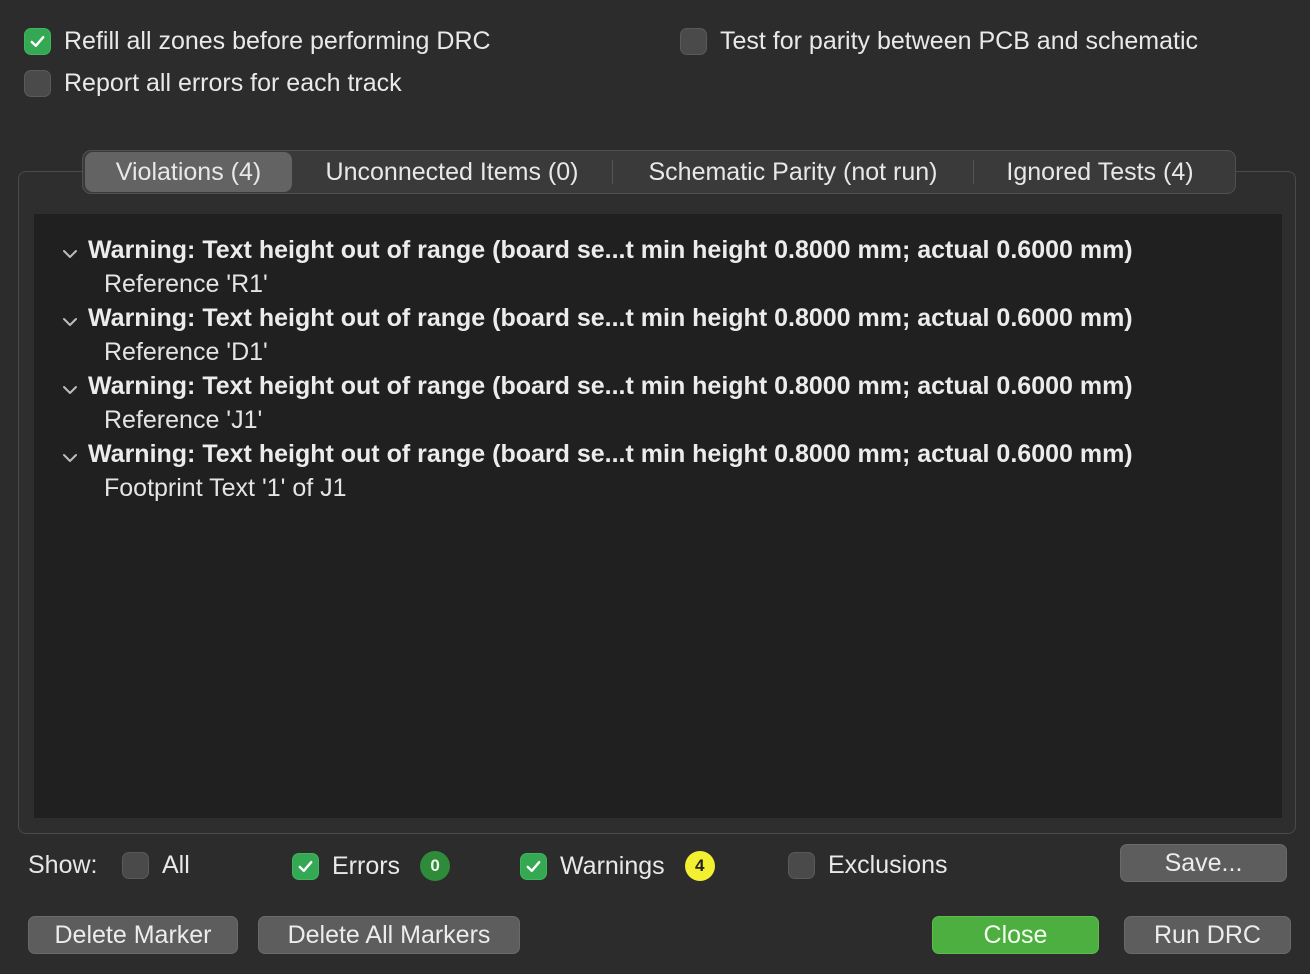 This screenshot has width=1310, height=974. I want to click on tab-violations-label: Violations (4), so click(188, 171).